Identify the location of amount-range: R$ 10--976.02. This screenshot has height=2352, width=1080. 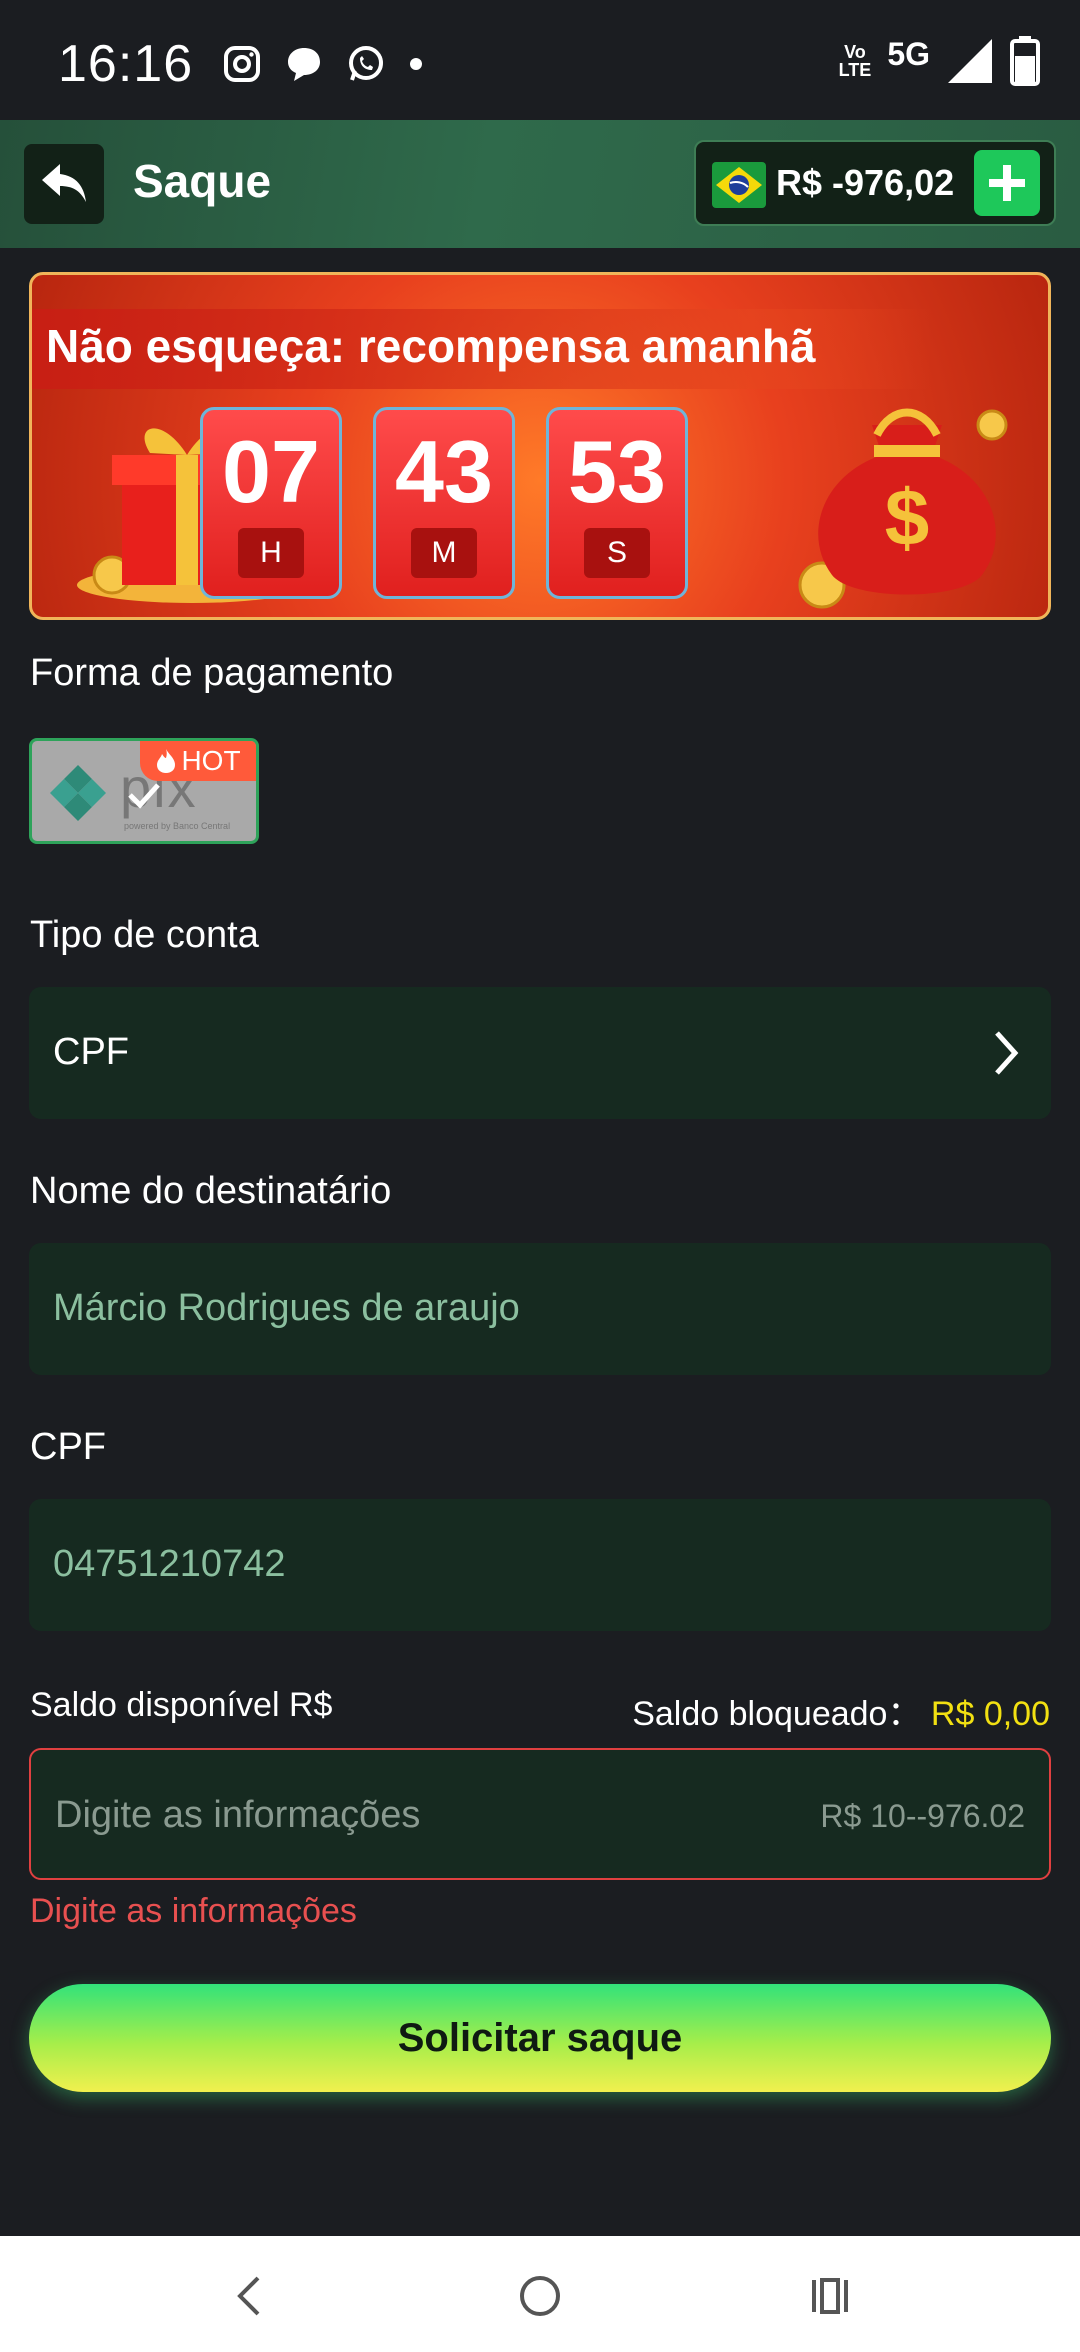
(922, 1816).